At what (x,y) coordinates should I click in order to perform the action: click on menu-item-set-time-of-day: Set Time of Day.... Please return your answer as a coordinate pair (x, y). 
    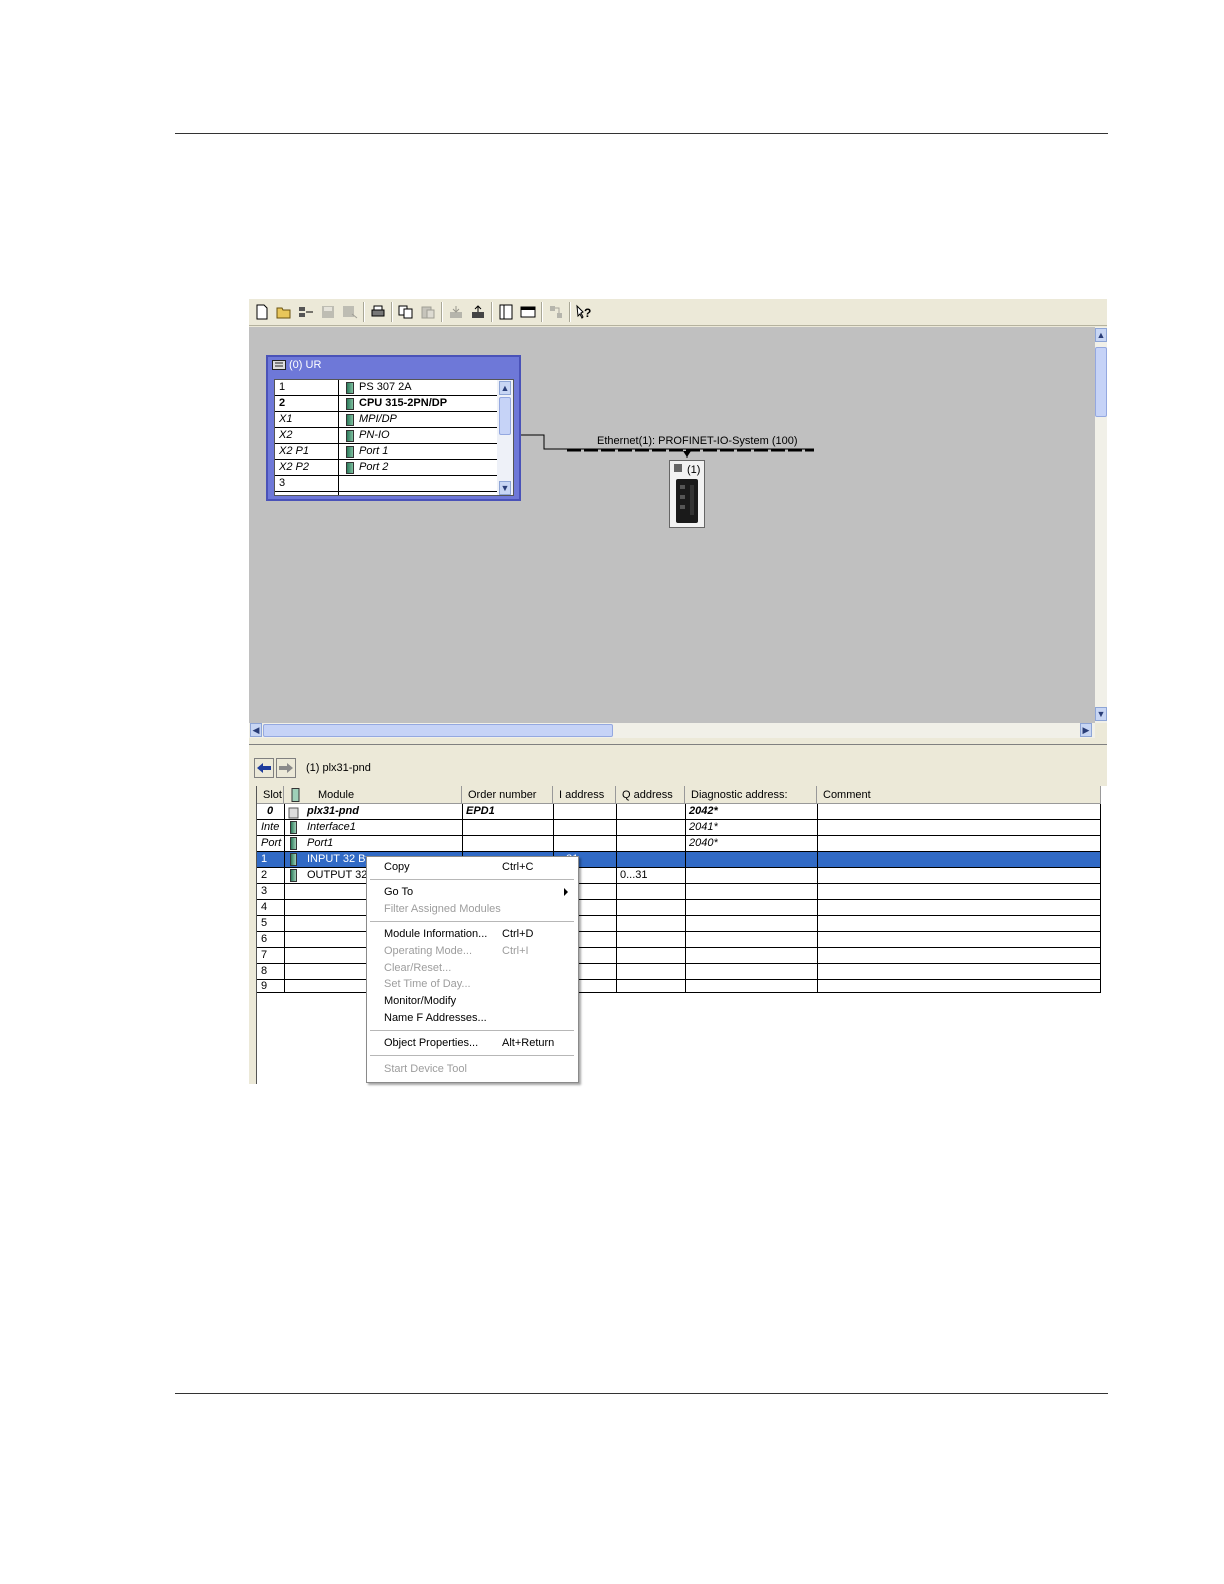
    Looking at the image, I should click on (479, 984).